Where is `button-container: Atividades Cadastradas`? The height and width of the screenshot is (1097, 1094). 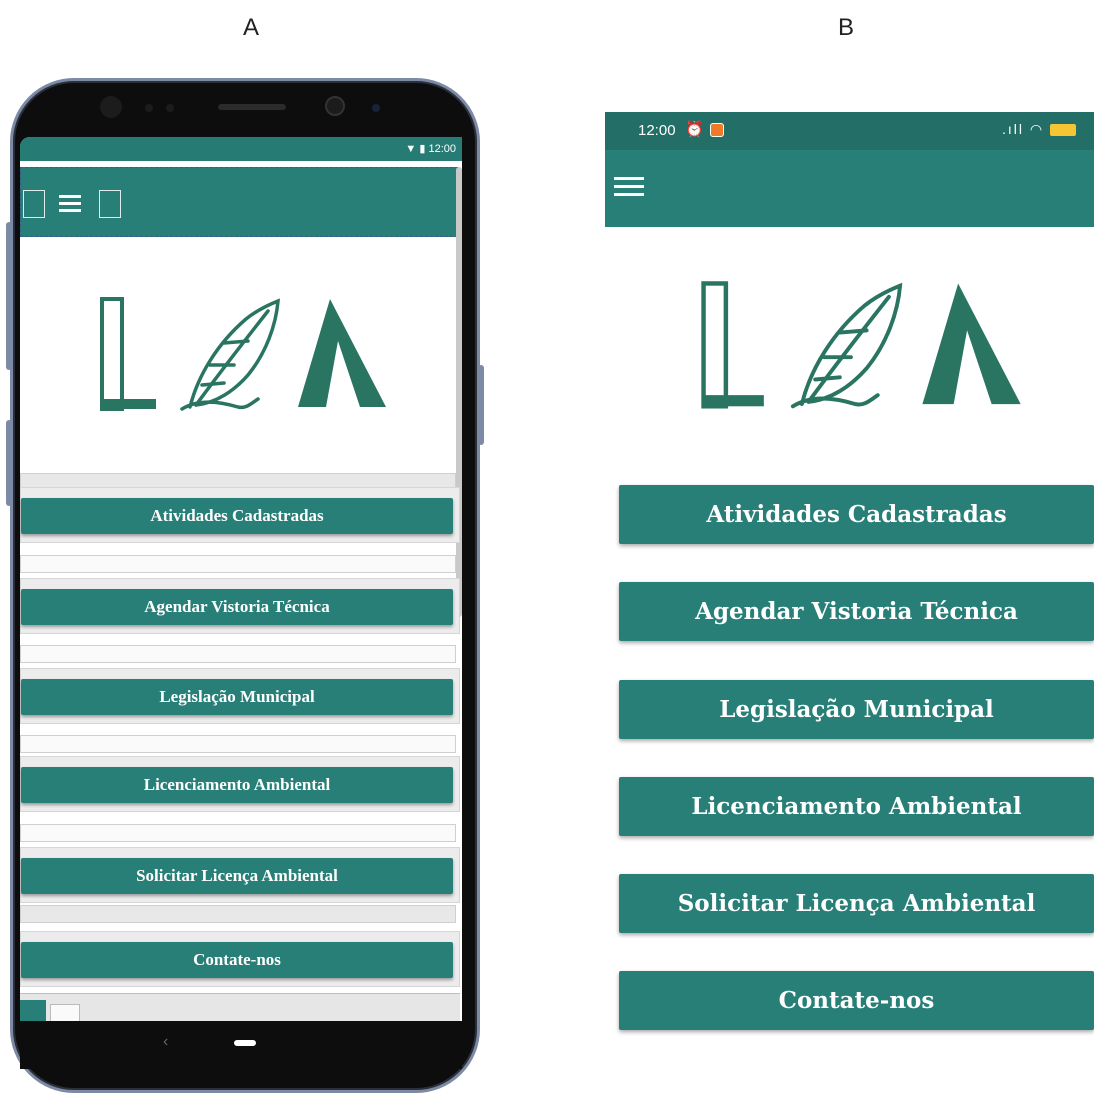
button-container: Atividades Cadastradas is located at coordinates (240, 515).